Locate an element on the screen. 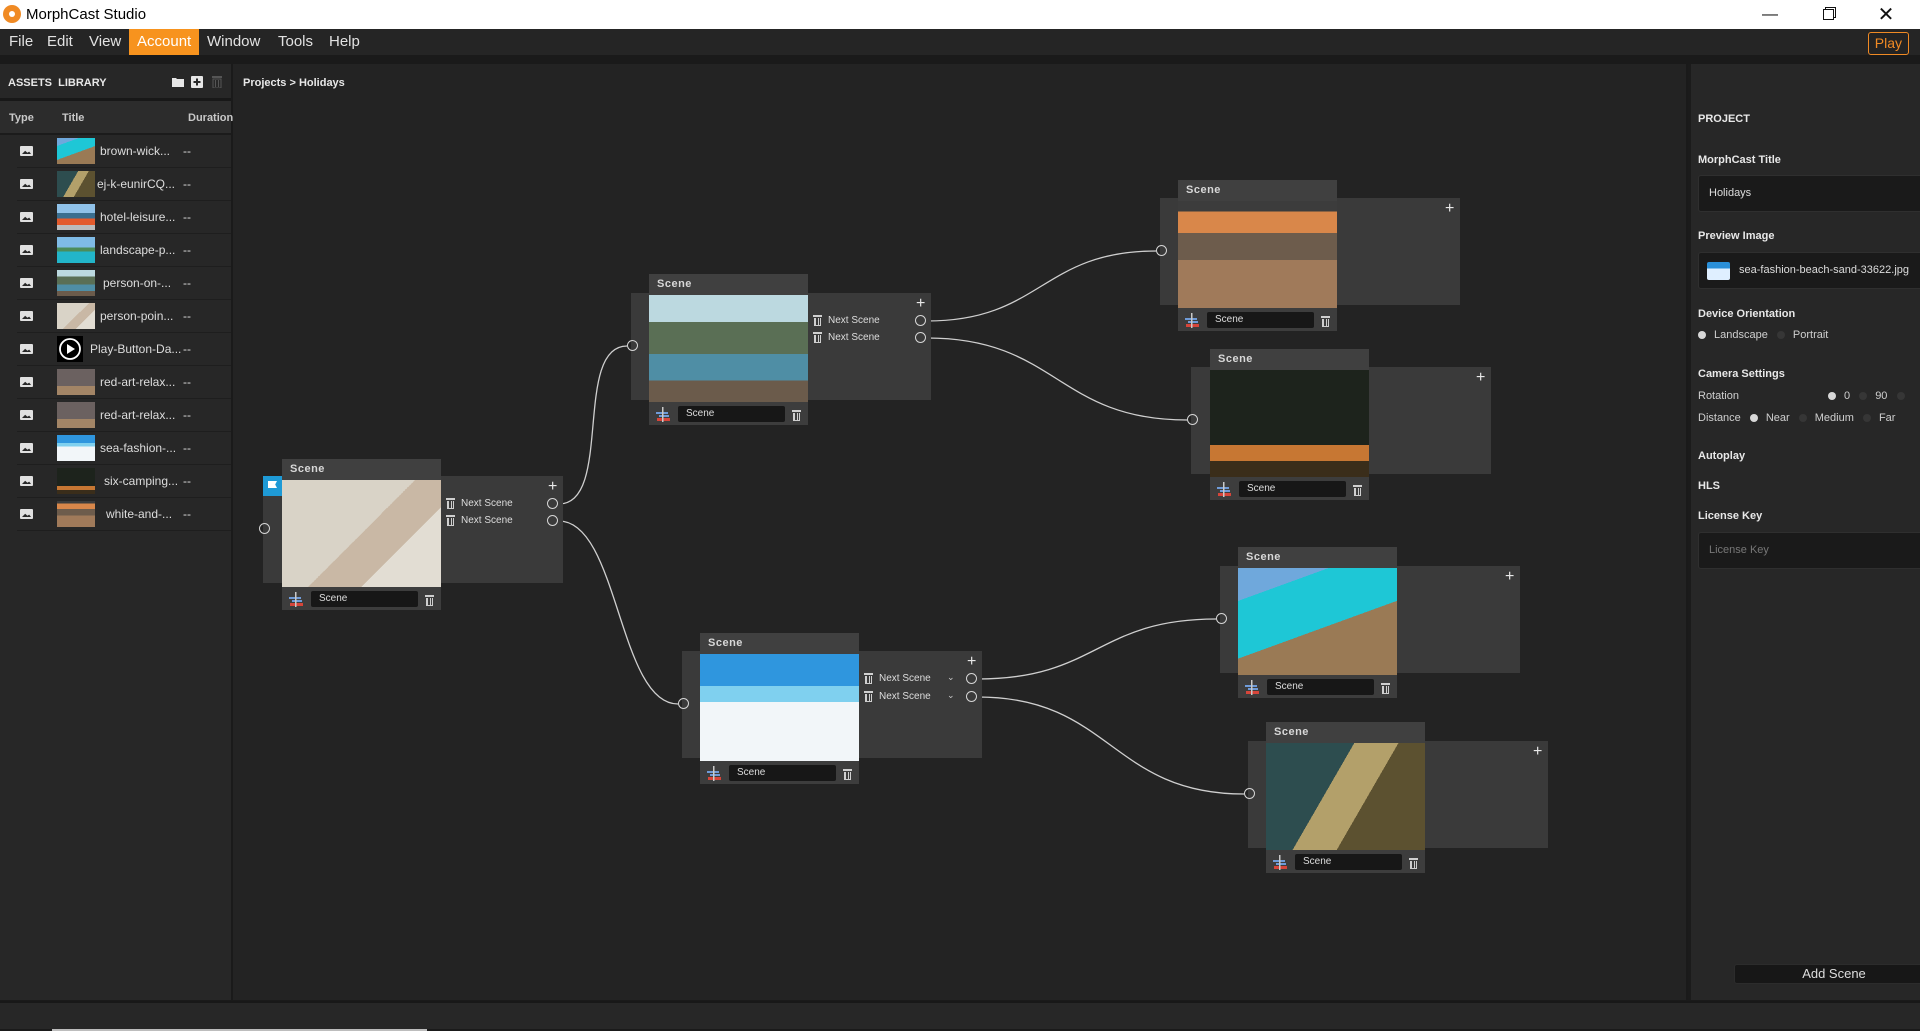  asset-row: person-poin... -- is located at coordinates (124, 316).